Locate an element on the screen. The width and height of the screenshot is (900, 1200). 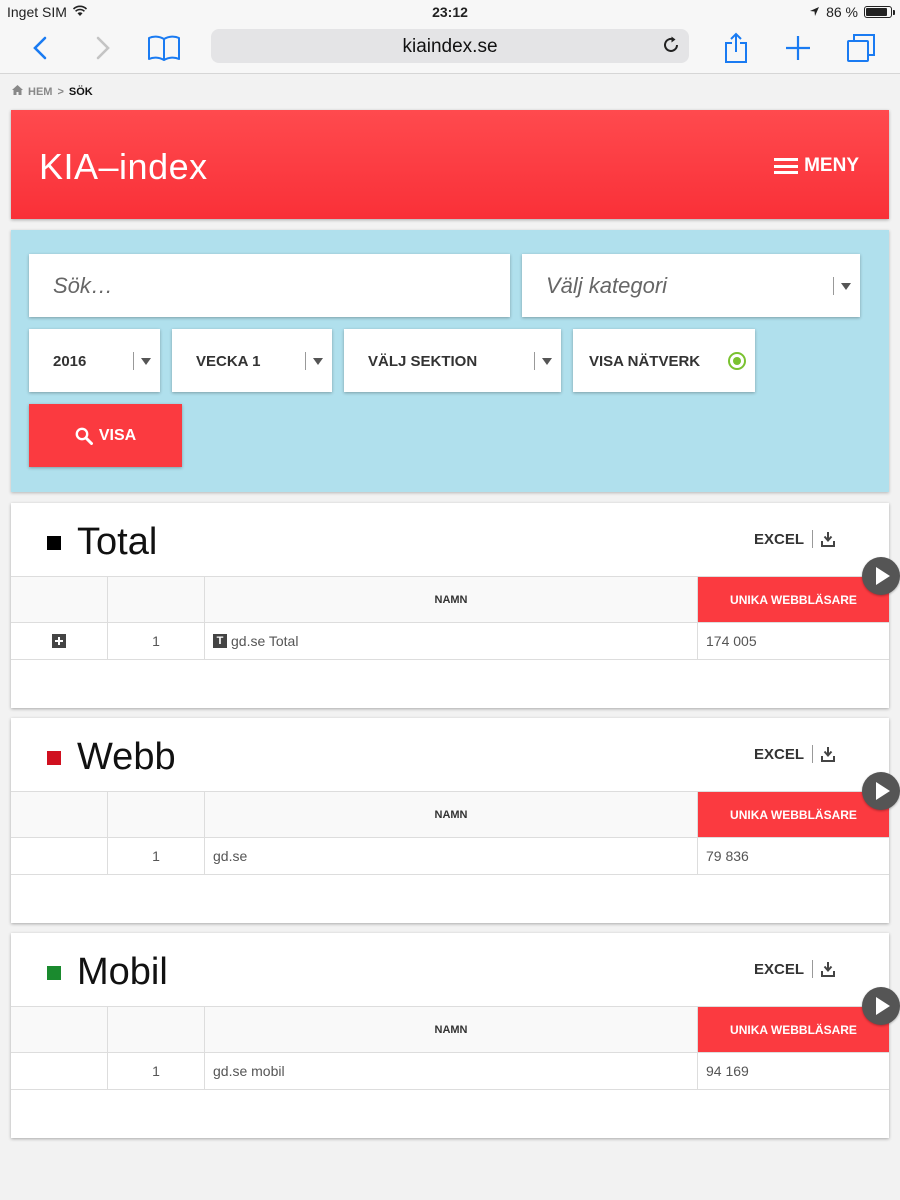
browser-toolbar: kiaindex.se is located at coordinates (450, 49).